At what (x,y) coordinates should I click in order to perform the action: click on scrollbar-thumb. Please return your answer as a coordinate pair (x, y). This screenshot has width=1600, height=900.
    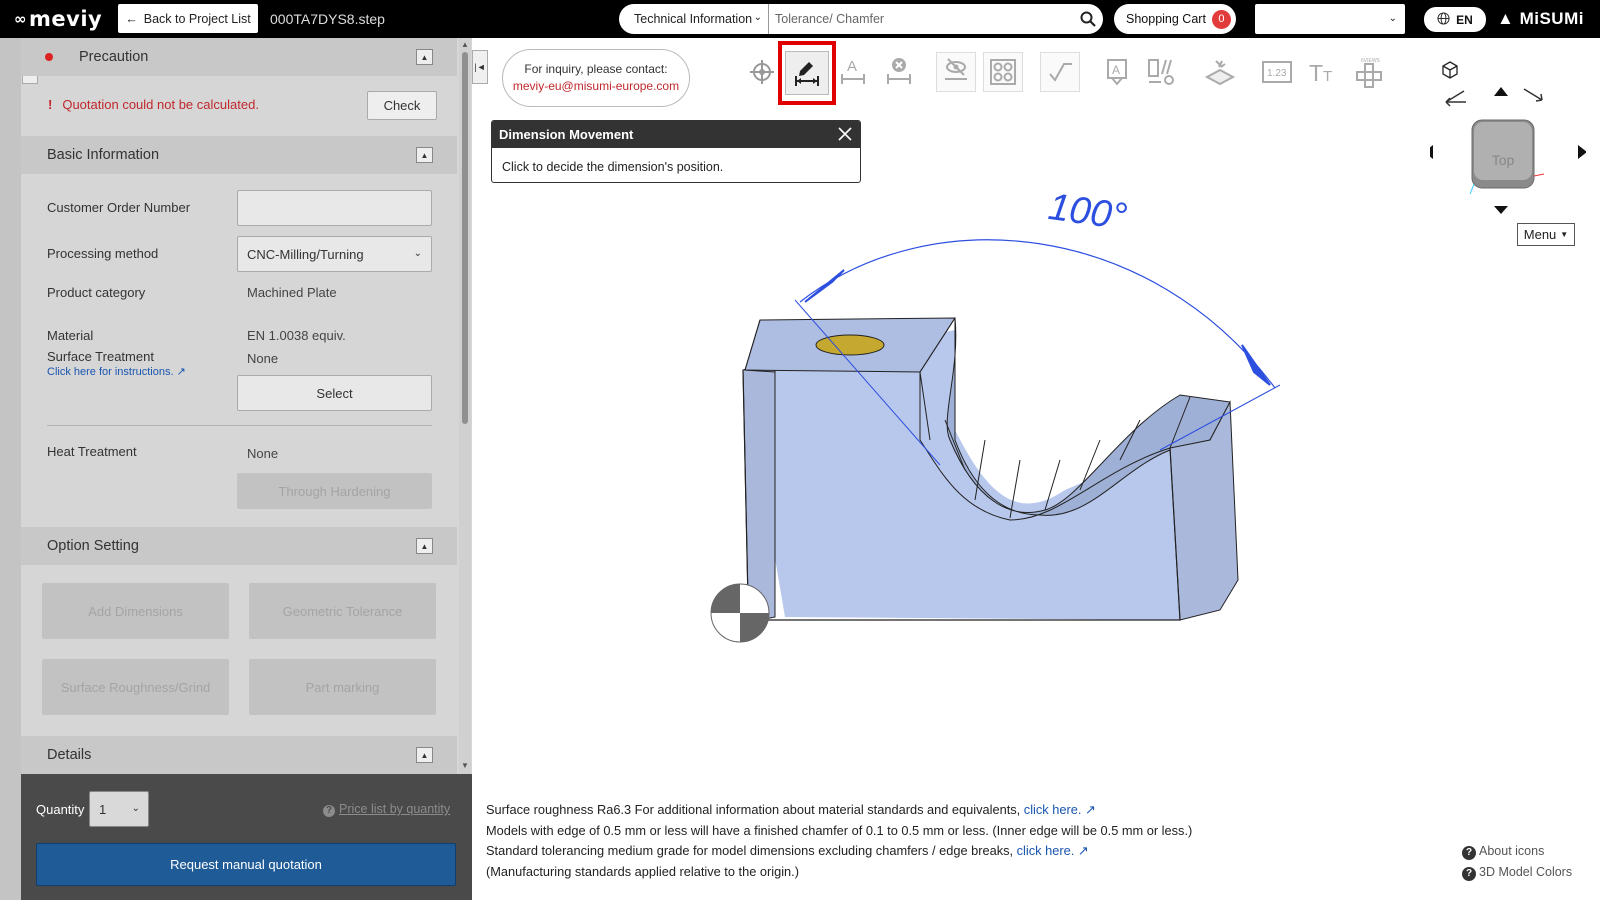
    Looking at the image, I should click on (465, 238).